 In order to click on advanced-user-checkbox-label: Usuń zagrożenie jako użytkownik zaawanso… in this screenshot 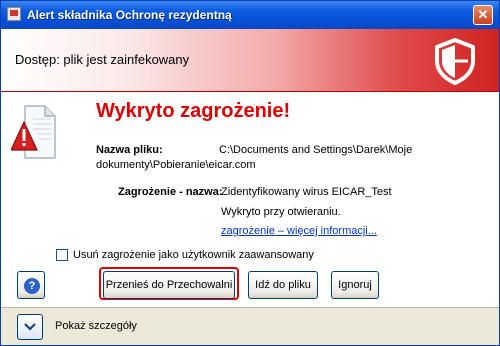, I will do `click(193, 255)`.